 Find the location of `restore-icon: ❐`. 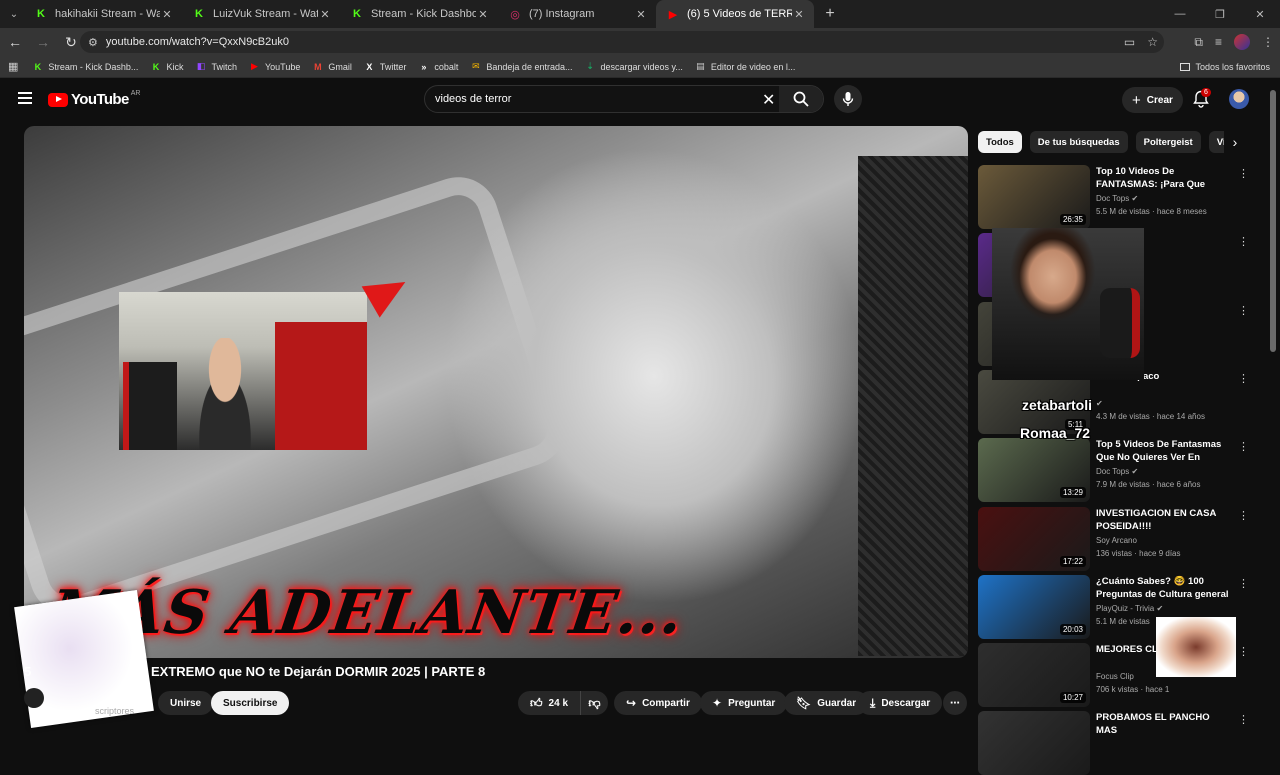

restore-icon: ❐ is located at coordinates (1220, 14).